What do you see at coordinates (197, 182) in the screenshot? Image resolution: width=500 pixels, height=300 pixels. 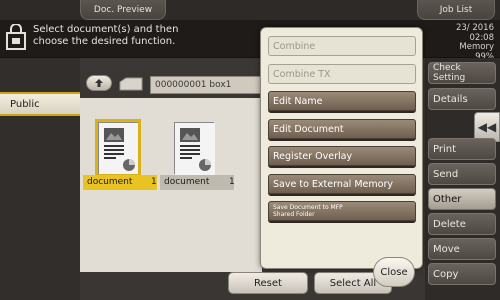 I see `document-label-2: document` at bounding box center [197, 182].